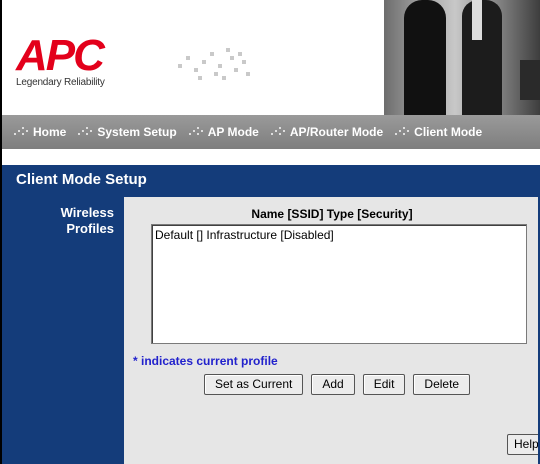  I want to click on decorative-dots, so click(218, 66).